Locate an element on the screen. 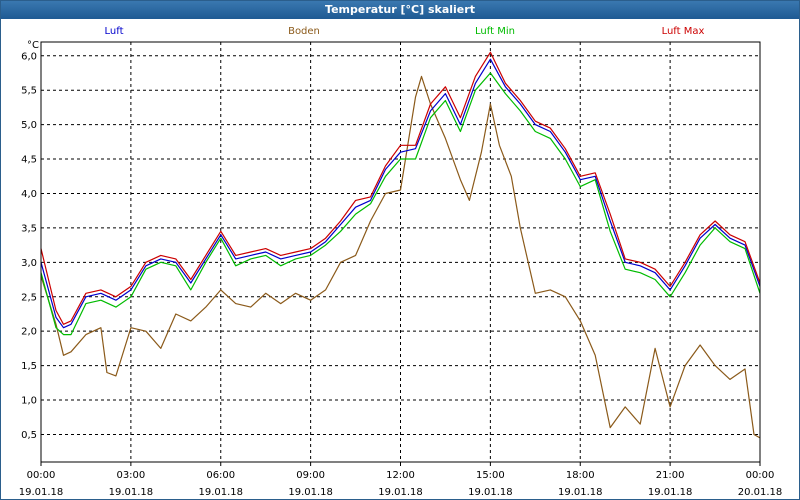 This screenshot has height=500, width=800. y-tick-label: 1,0 is located at coordinates (29, 401).